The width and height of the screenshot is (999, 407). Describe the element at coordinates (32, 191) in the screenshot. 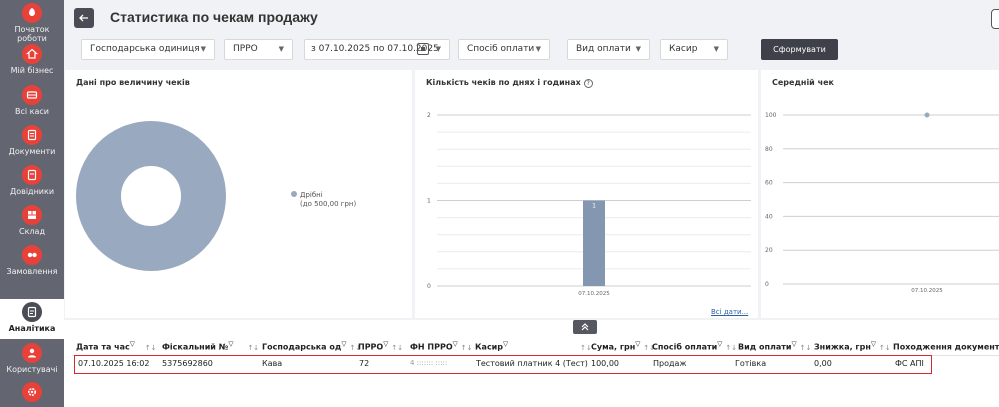

I see `sidebar-item-label: Довідники` at that location.